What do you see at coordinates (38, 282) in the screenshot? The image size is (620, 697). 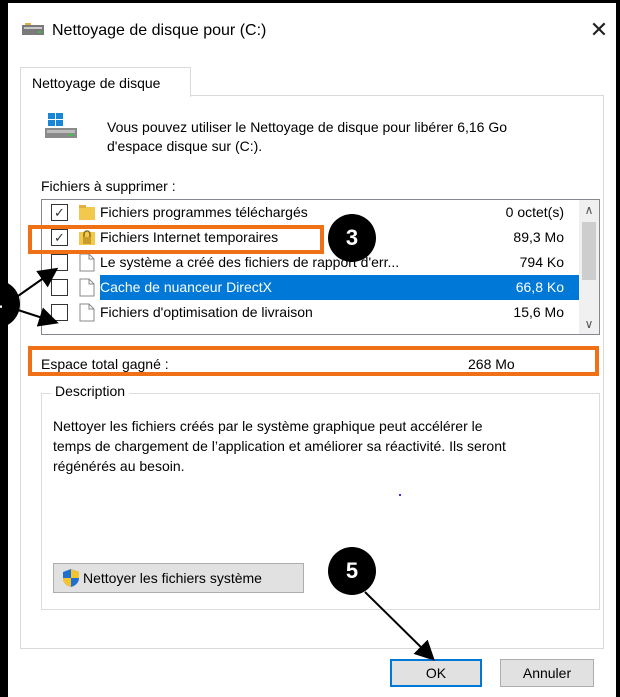 I see `arrow-to-error-reports` at bounding box center [38, 282].